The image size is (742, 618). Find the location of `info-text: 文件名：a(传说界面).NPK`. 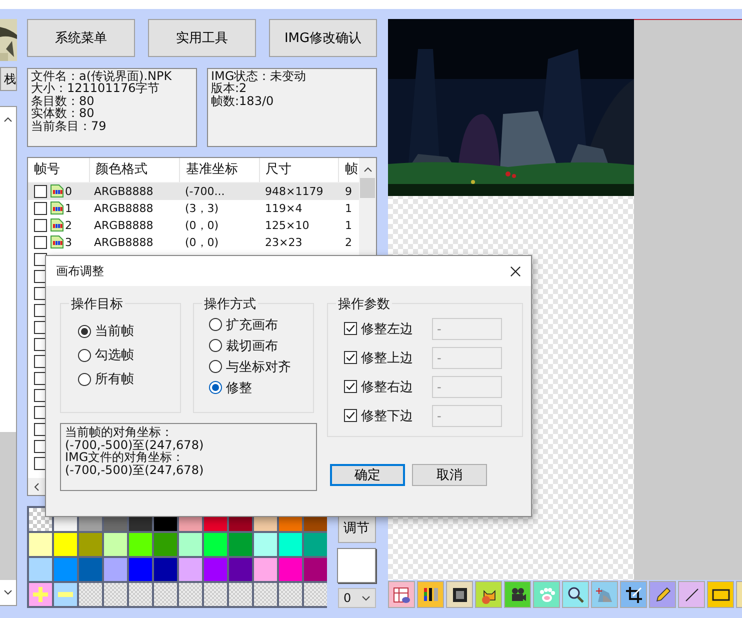

info-text: 文件名：a(传说界面).NPK is located at coordinates (102, 76).